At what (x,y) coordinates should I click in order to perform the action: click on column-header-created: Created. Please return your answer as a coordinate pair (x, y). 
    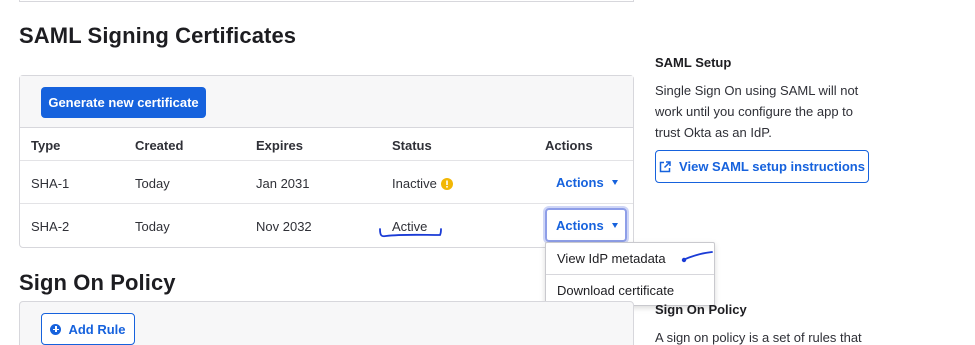
    Looking at the image, I should click on (159, 145).